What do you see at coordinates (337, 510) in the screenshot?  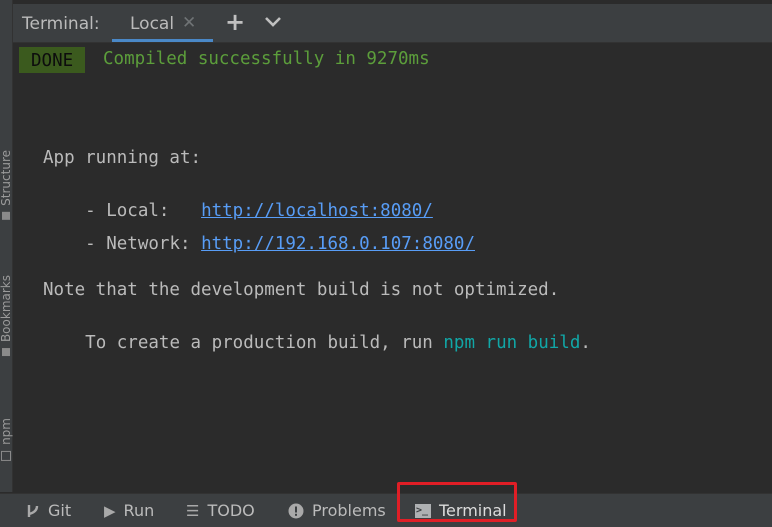 I see `tool-window-problems: Problems` at bounding box center [337, 510].